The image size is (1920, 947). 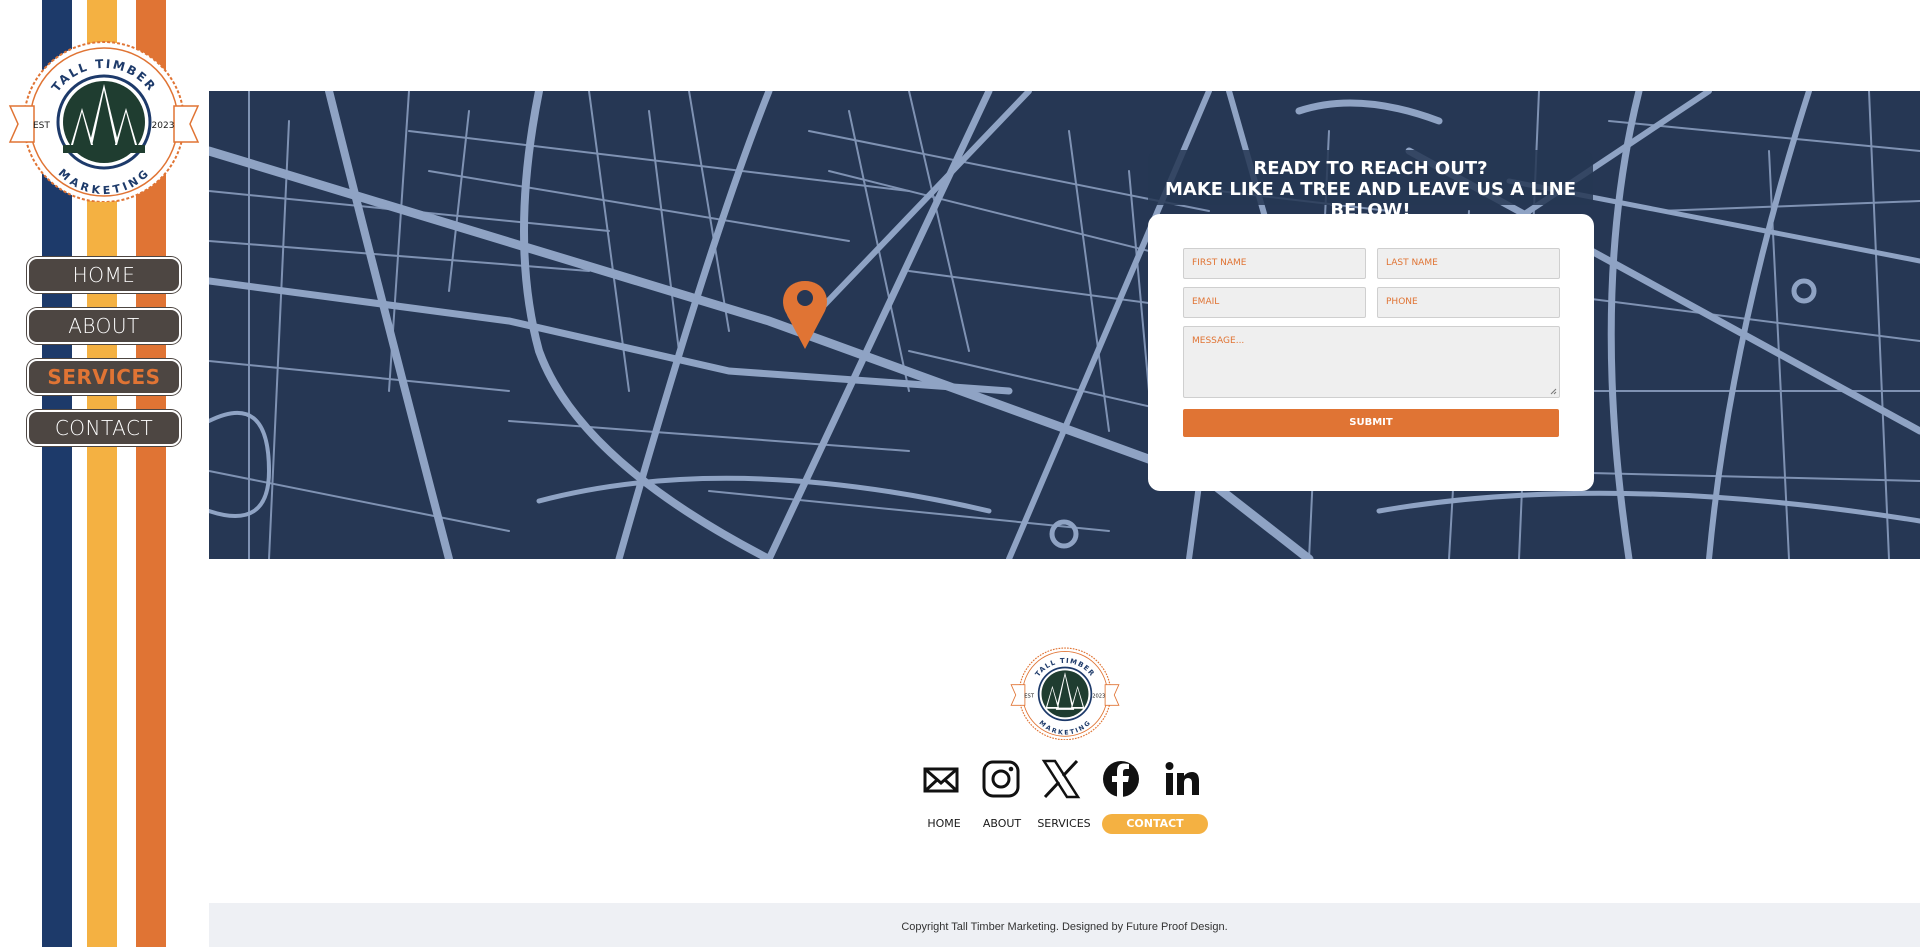 What do you see at coordinates (1001, 779) in the screenshot?
I see `instagram-icon` at bounding box center [1001, 779].